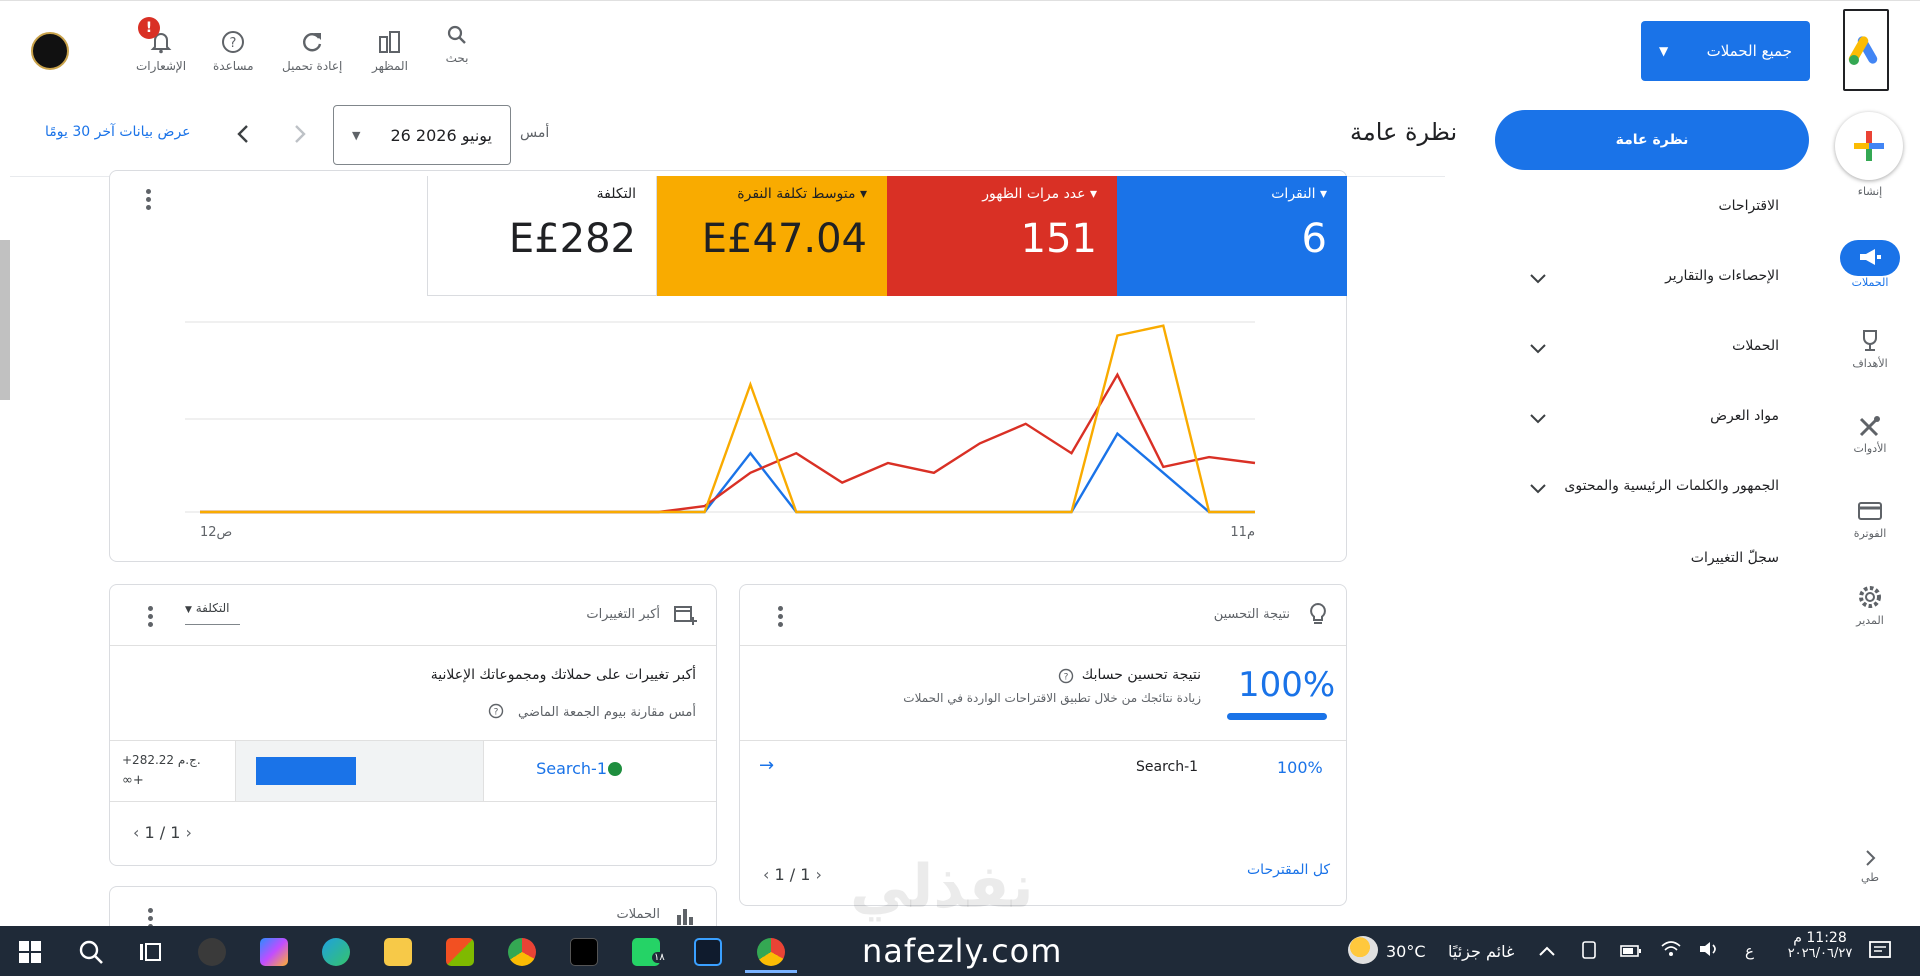 The width and height of the screenshot is (1920, 976). Describe the element at coordinates (659, 957) in the screenshot. I see `whatsapp-badge: ١٨` at that location.